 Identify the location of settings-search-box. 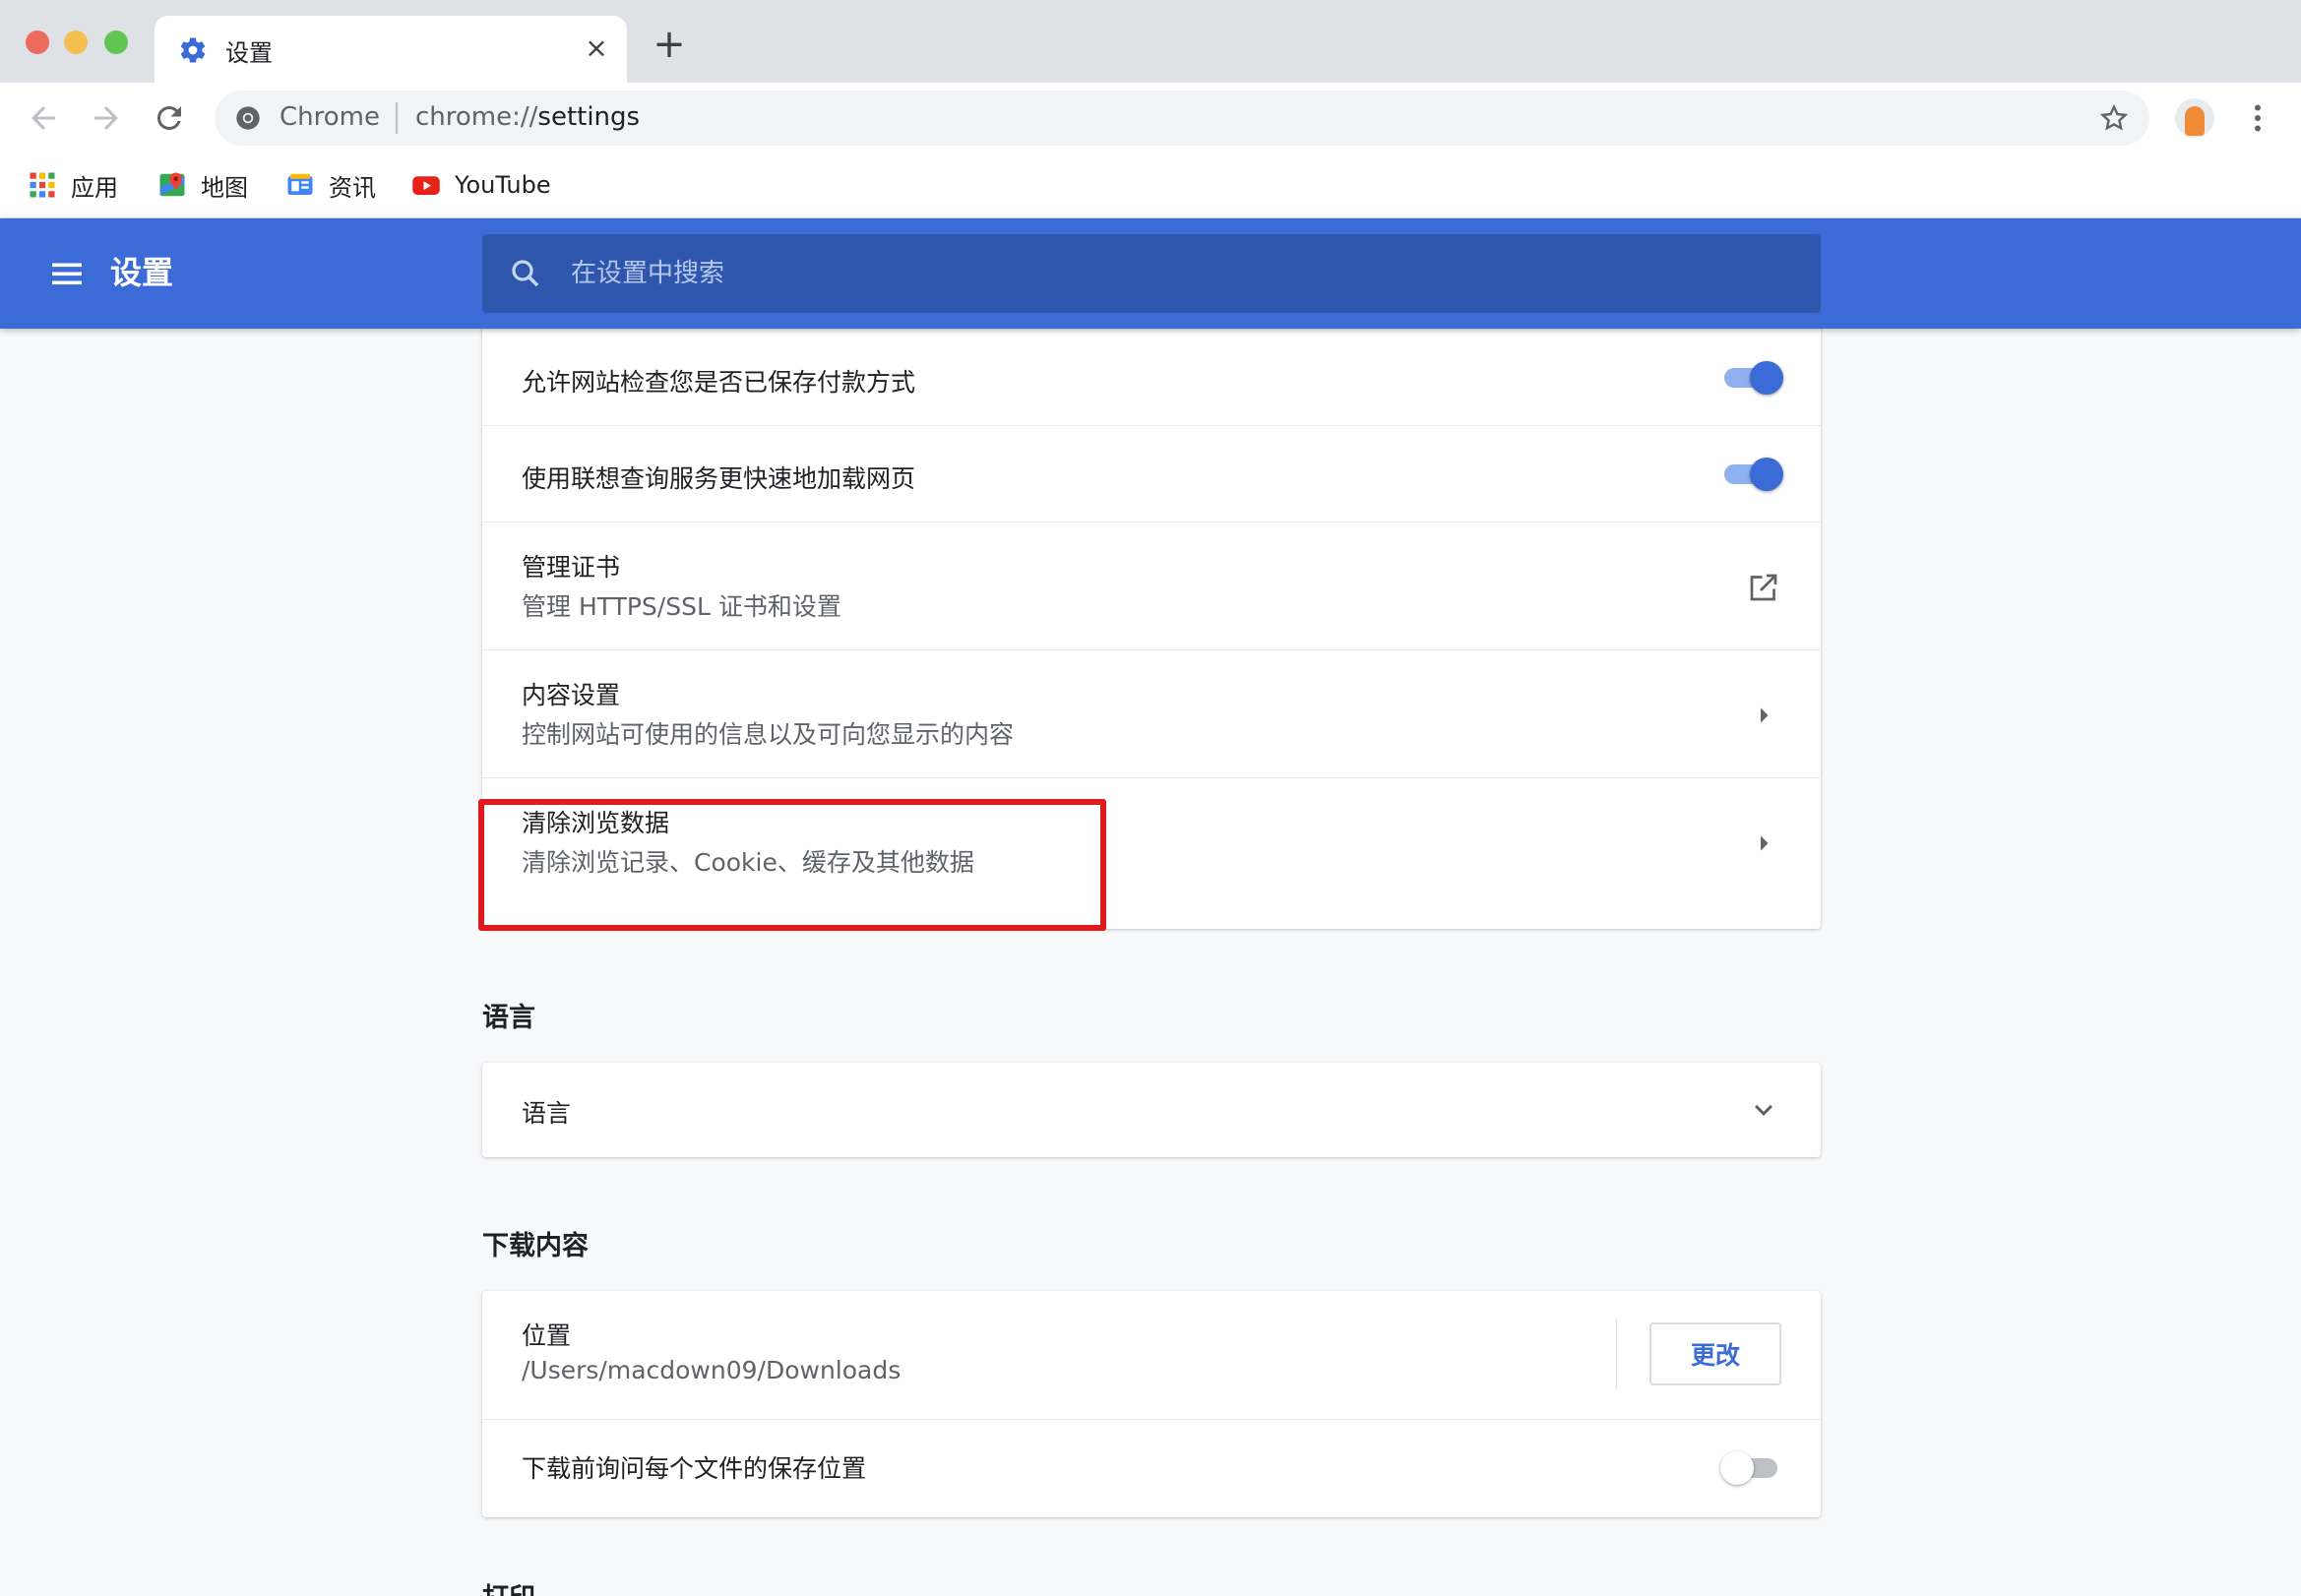
(1151, 273).